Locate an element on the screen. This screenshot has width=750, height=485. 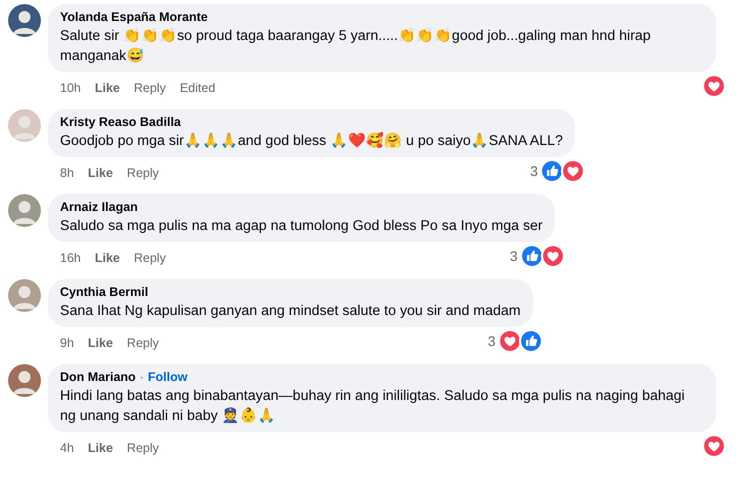
timestamp: 4h is located at coordinates (67, 448).